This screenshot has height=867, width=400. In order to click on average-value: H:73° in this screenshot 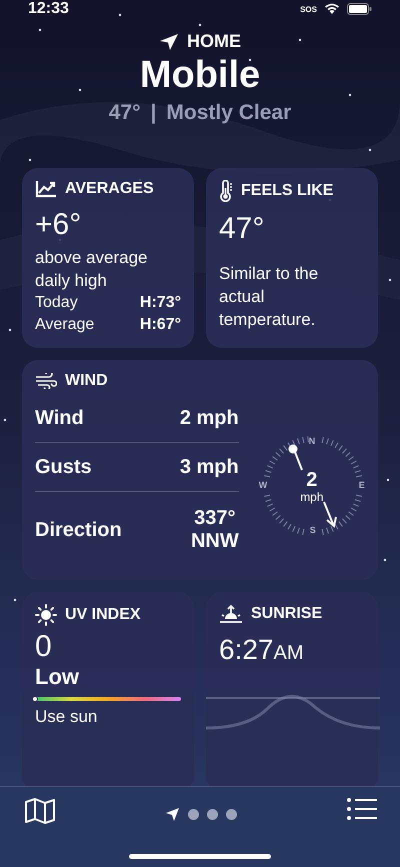, I will do `click(160, 303)`.